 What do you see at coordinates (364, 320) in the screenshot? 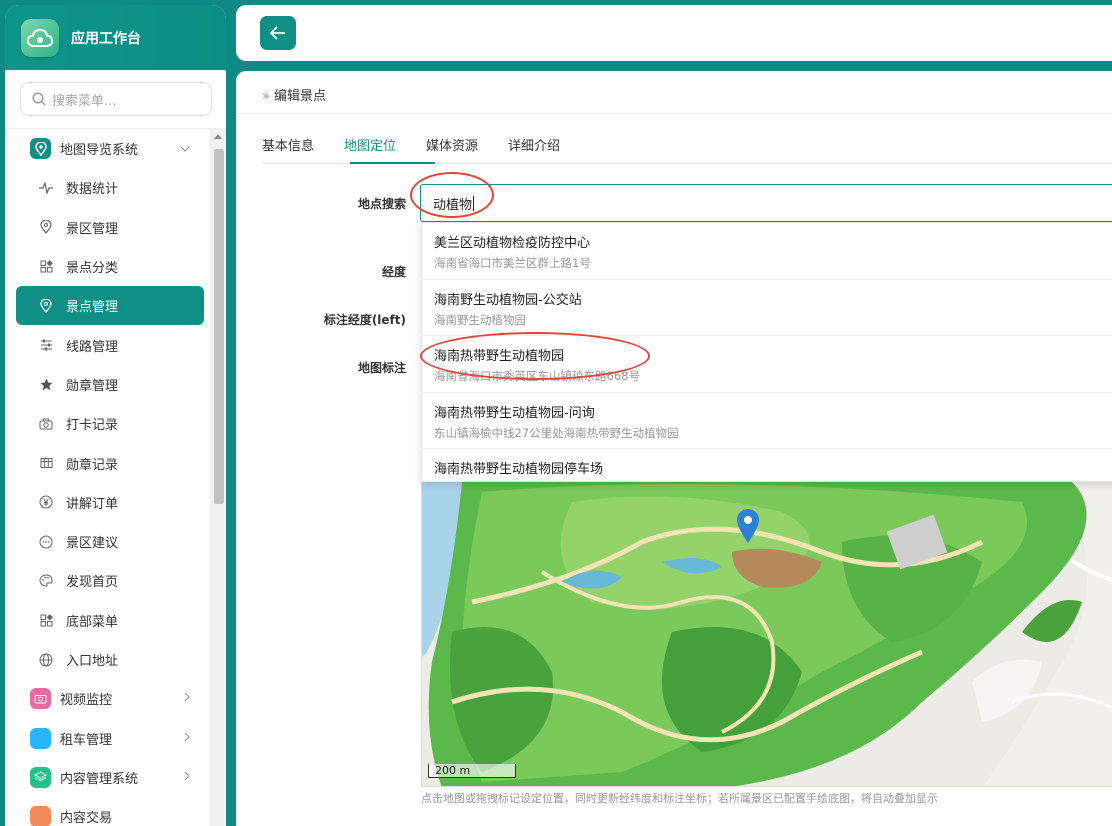
I see `mark-longitude-label: 标注经度(left)` at bounding box center [364, 320].